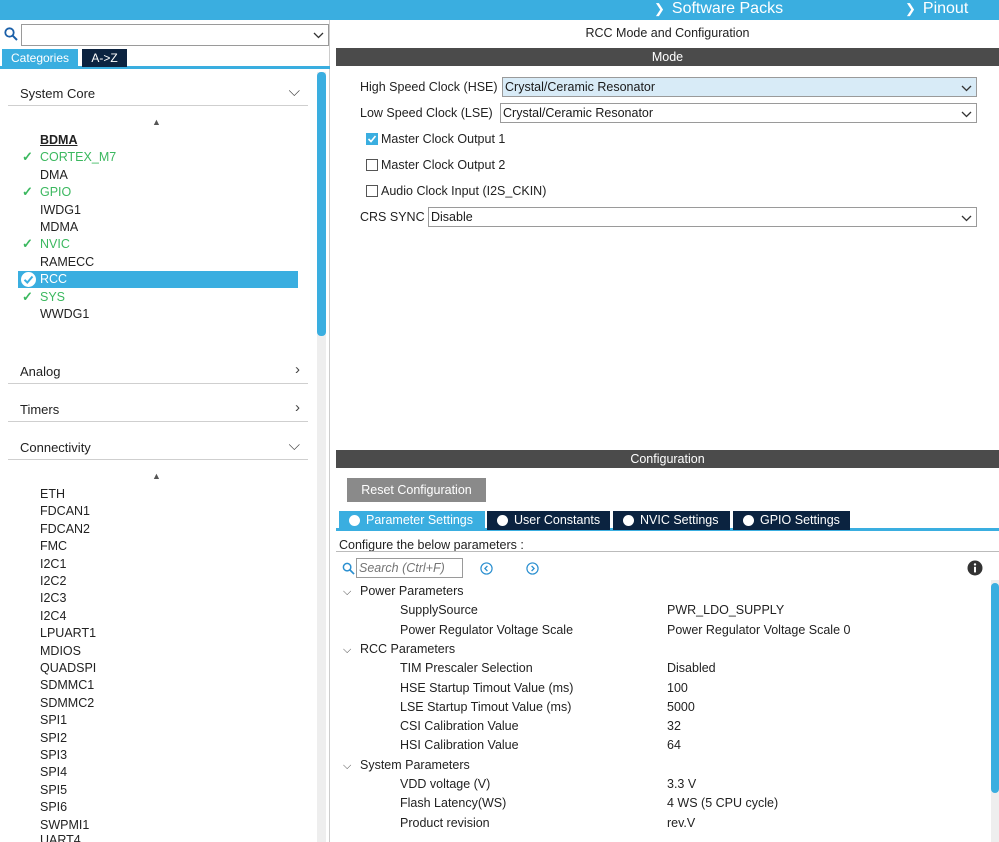 Image resolution: width=999 pixels, height=842 pixels. What do you see at coordinates (738, 113) in the screenshot?
I see `lse-select: Crystal/Ceramic Resonator` at bounding box center [738, 113].